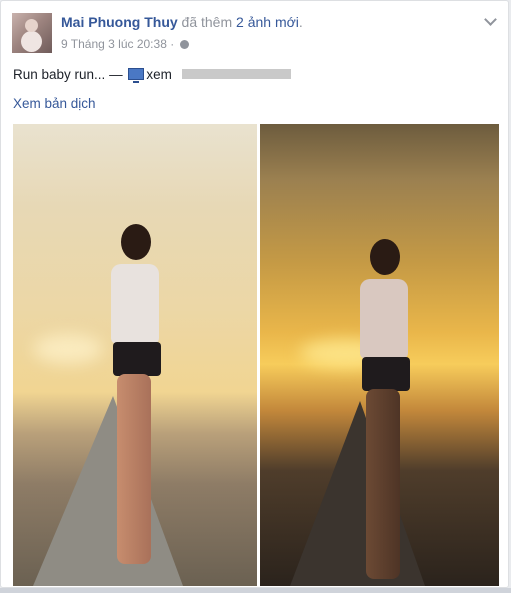 Image resolution: width=511 pixels, height=593 pixels. What do you see at coordinates (114, 44) in the screenshot?
I see `timestamp: 9 Tháng 3 lúc 20:38` at bounding box center [114, 44].